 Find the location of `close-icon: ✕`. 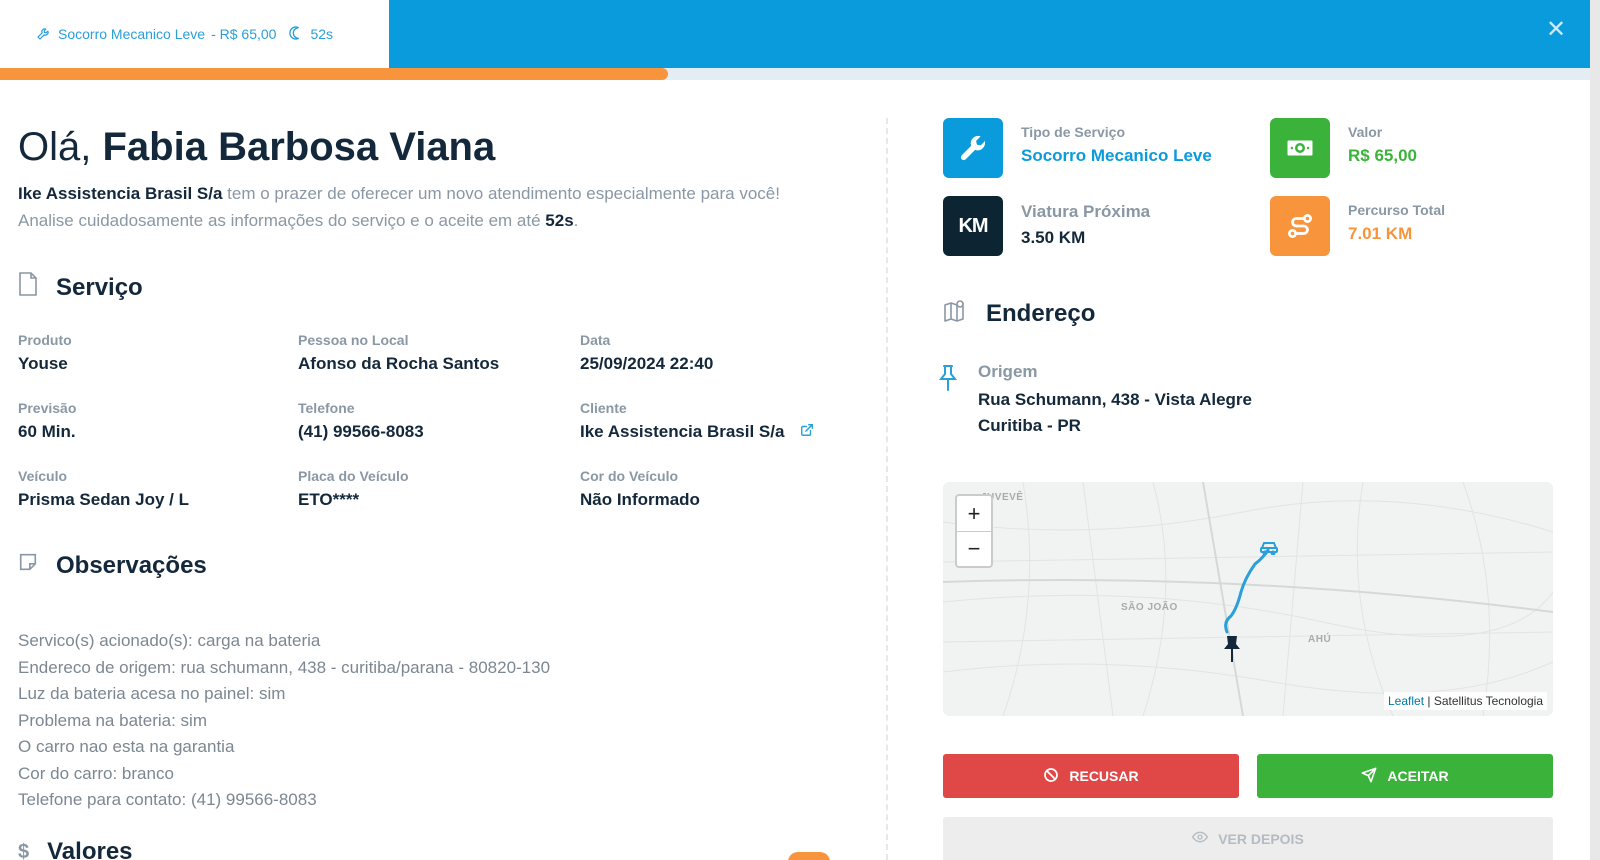

close-icon: ✕ is located at coordinates (1556, 30).